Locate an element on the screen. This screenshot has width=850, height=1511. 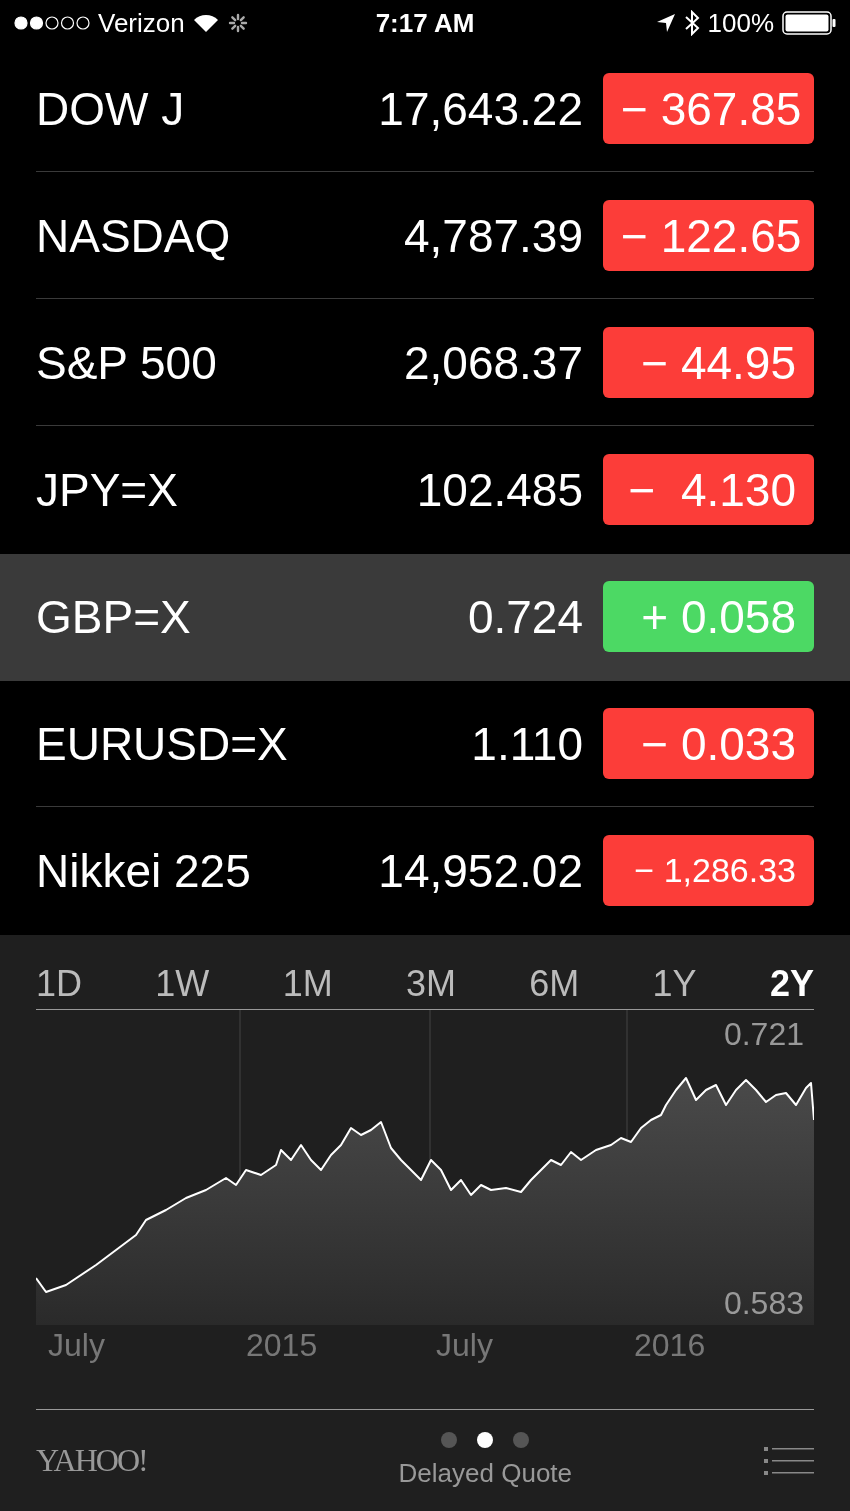
carrier-name: Verizon is located at coordinates (141, 23).